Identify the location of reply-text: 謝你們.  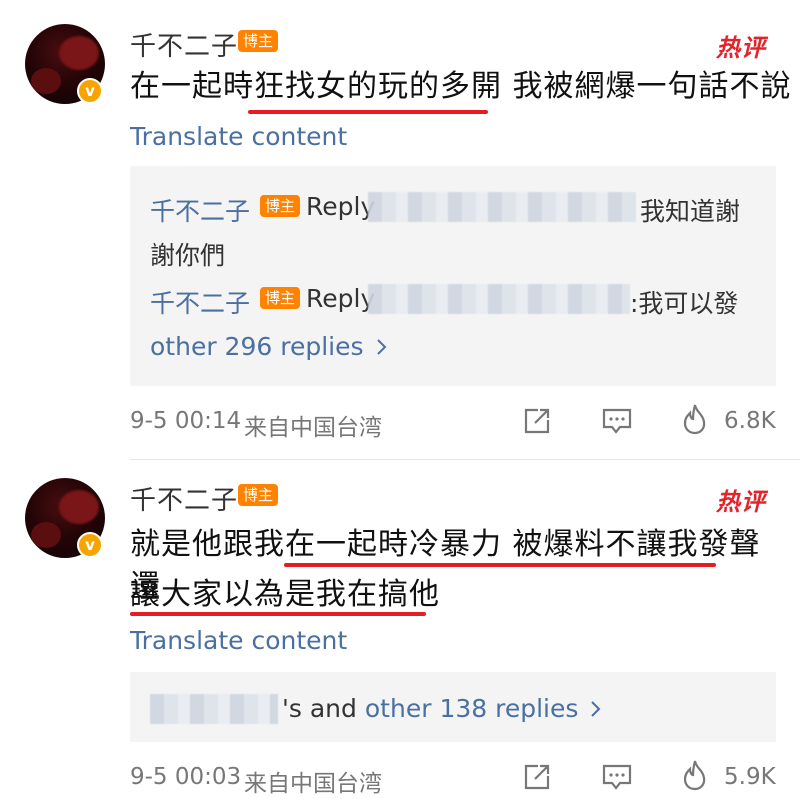
(188, 255).